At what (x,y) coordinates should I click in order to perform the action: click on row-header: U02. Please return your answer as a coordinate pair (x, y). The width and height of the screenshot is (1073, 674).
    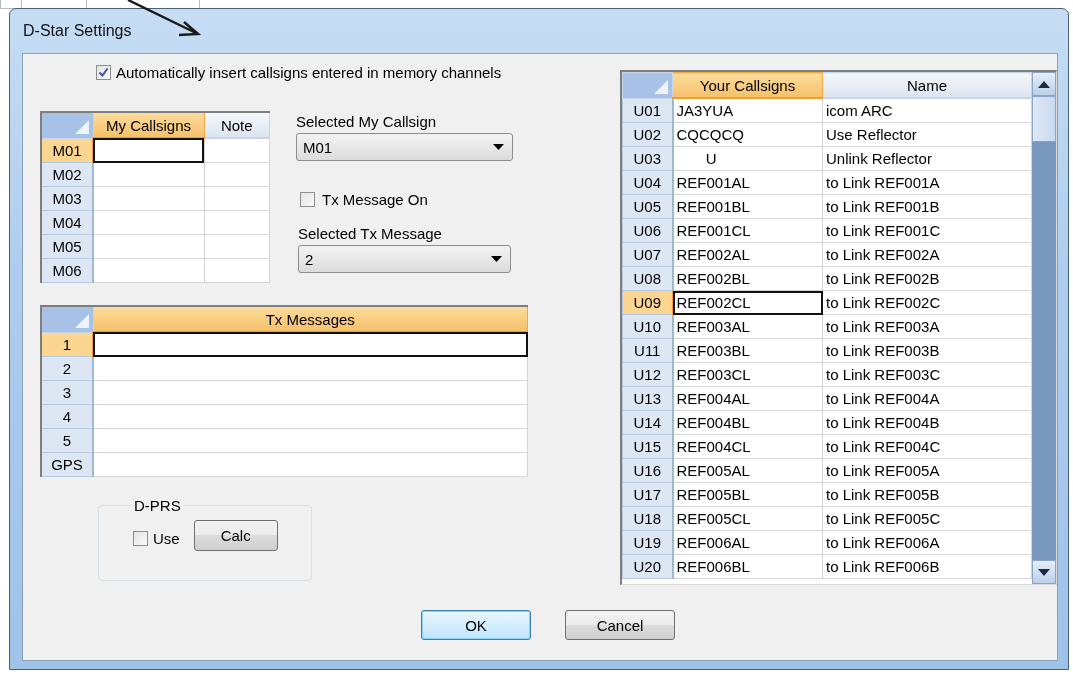
    Looking at the image, I should click on (647, 134).